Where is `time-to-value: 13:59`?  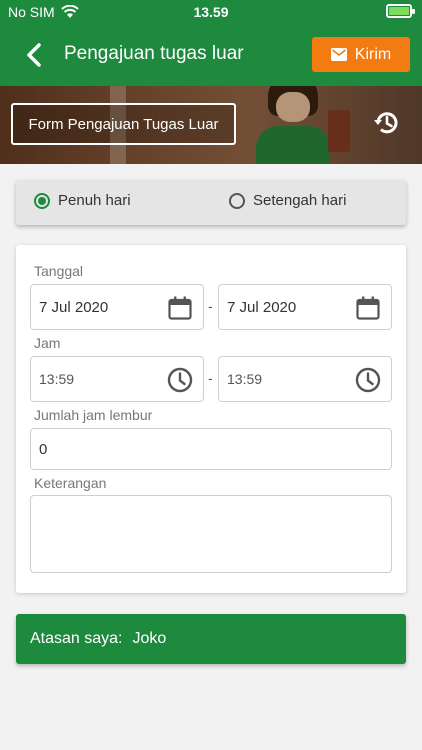
time-to-value: 13:59 is located at coordinates (245, 379).